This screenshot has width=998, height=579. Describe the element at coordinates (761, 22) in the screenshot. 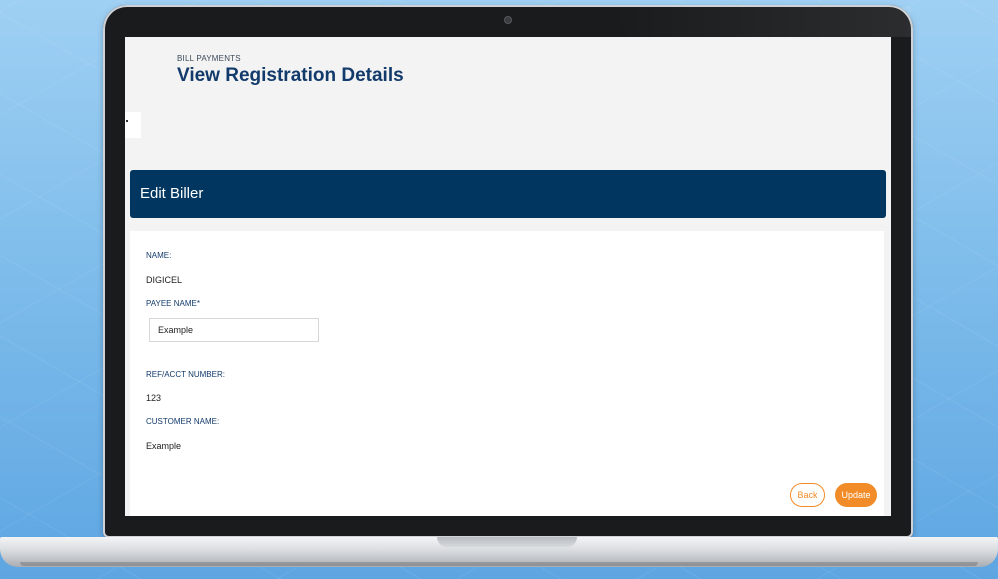

I see `lid-glare` at that location.